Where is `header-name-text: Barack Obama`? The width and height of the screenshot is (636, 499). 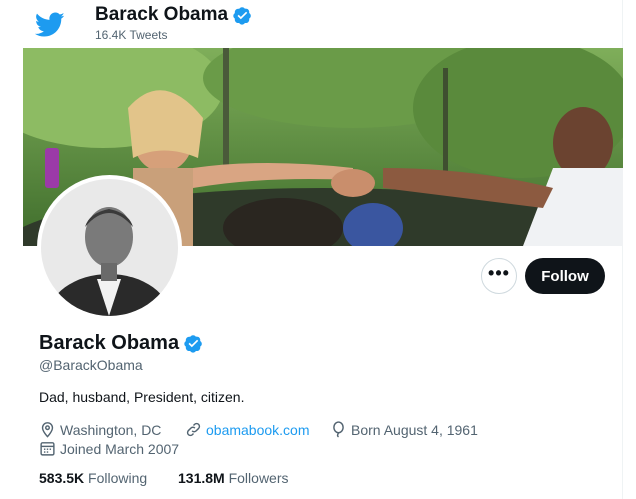 header-name-text: Barack Obama is located at coordinates (162, 14).